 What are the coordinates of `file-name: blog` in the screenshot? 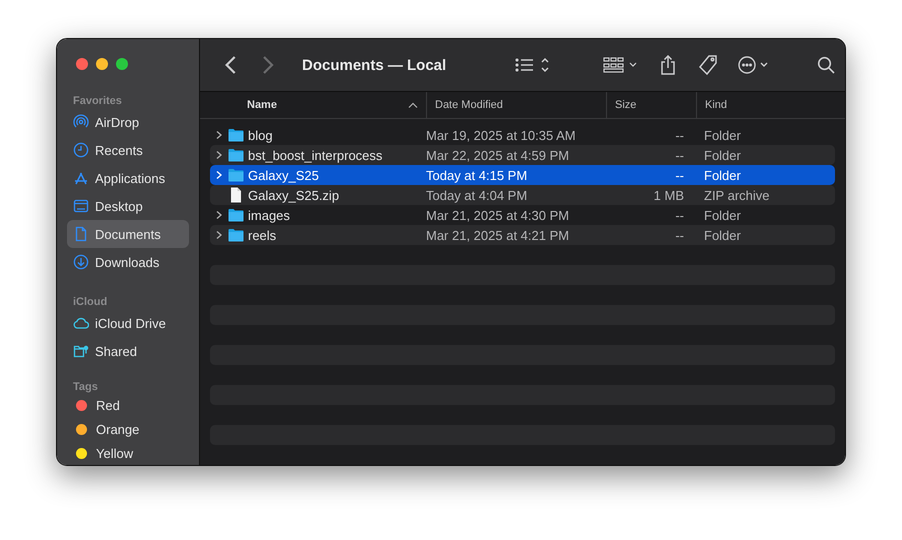 It's located at (260, 135).